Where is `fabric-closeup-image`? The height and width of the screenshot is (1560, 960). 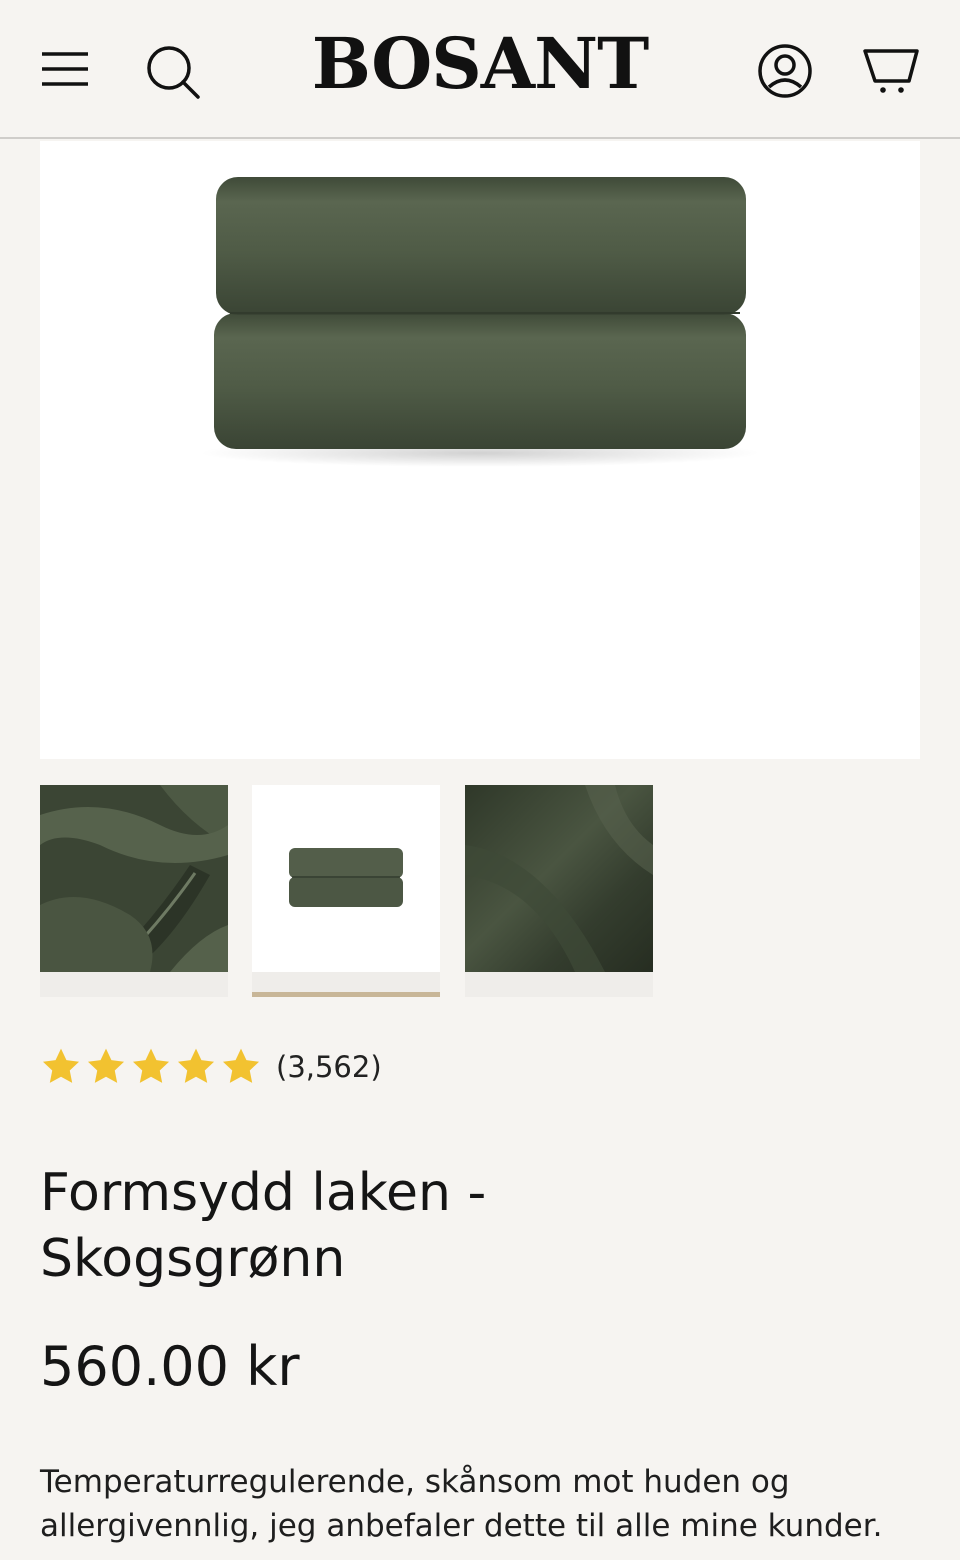 fabric-closeup-image is located at coordinates (559, 878).